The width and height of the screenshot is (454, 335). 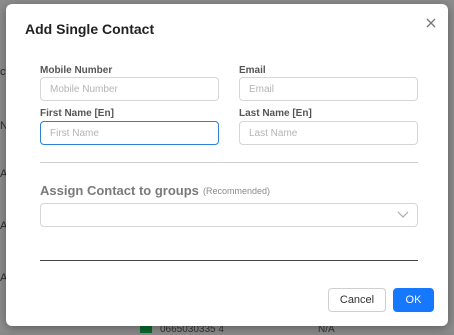 I want to click on groups-section-title: Assign Contact to groups, so click(x=119, y=190).